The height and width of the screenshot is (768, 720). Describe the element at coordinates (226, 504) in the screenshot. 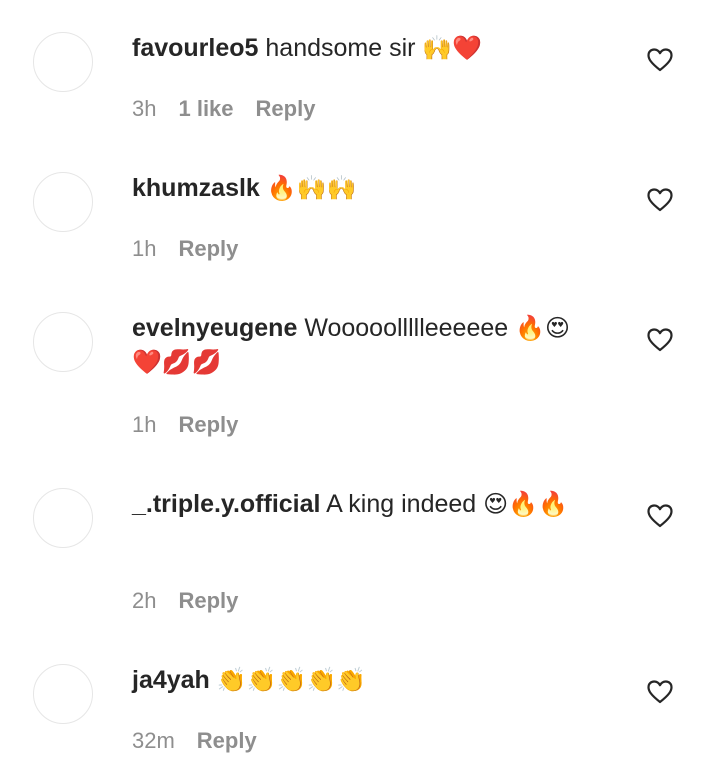

I see `comment-username: _.triple.y.official` at that location.